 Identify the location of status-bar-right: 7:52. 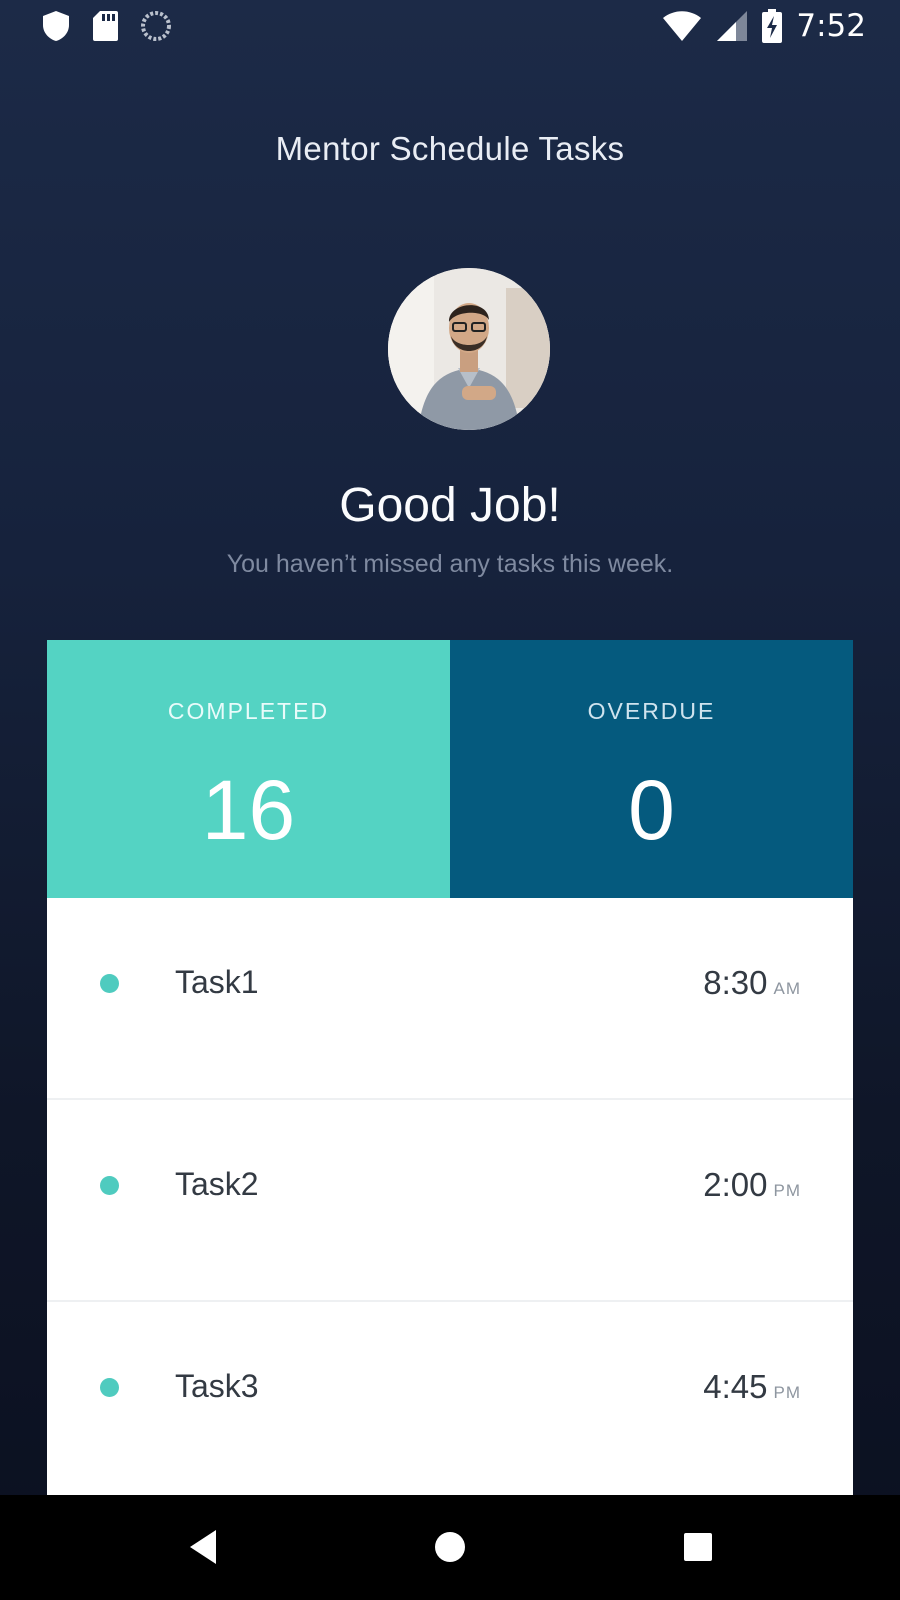
(764, 26).